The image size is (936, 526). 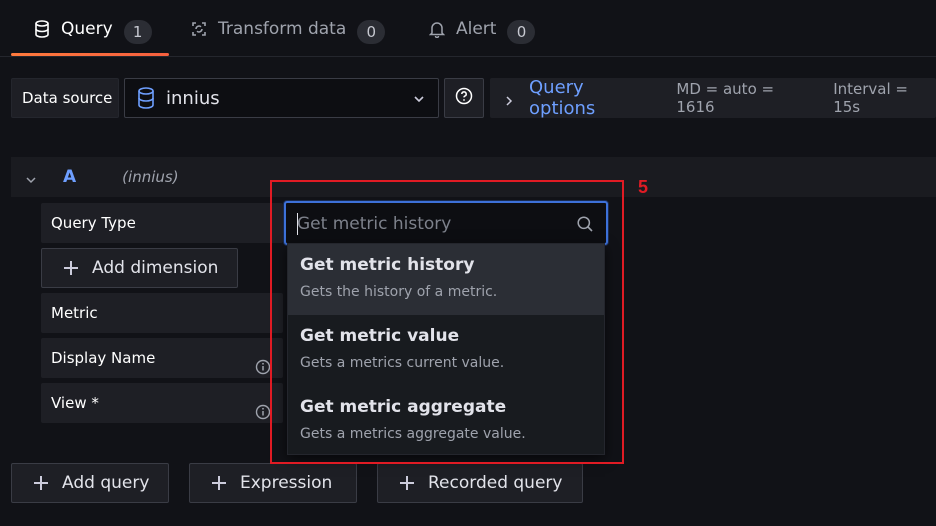 I want to click on chevron-down-icon, so click(x=419, y=98).